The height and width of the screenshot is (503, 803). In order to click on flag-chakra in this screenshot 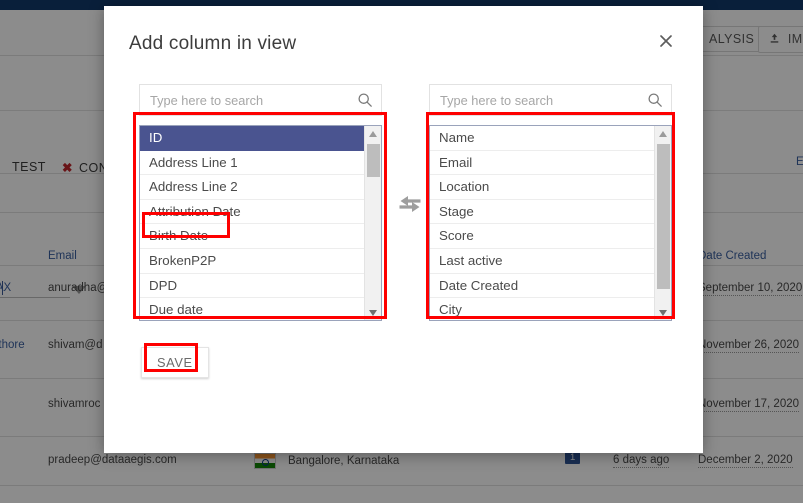, I will do `click(265, 462)`.